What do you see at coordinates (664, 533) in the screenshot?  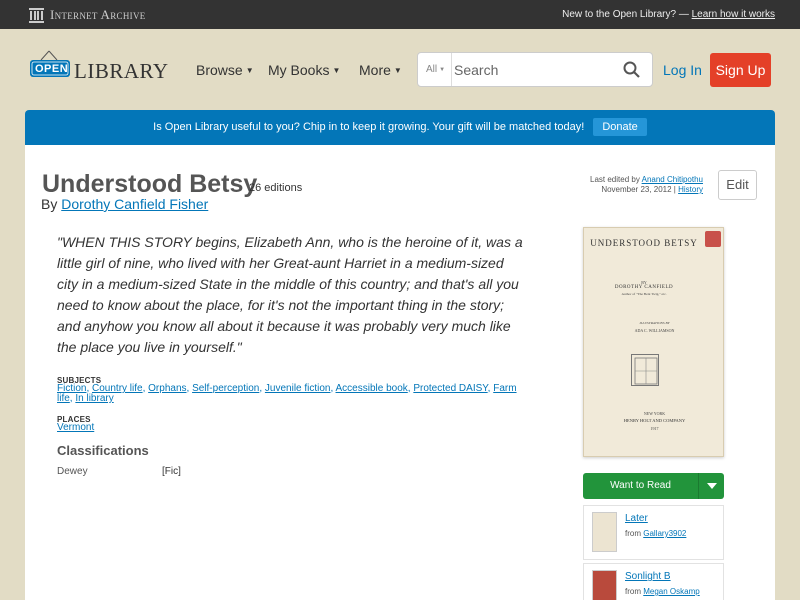 I see `list-owner-link: Gallary3902` at bounding box center [664, 533].